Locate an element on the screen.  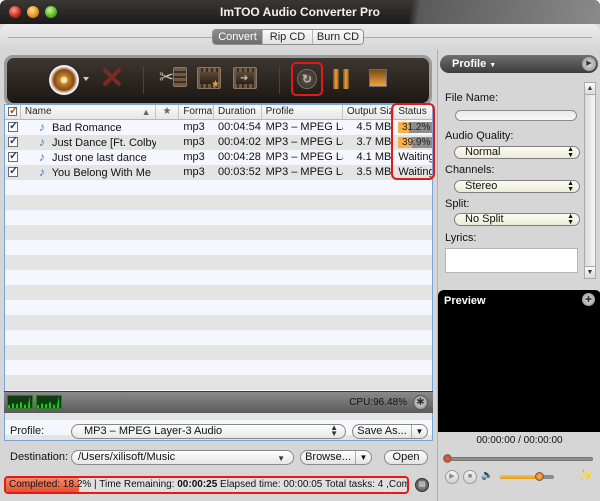
film-icon is located at coordinates (180, 77).